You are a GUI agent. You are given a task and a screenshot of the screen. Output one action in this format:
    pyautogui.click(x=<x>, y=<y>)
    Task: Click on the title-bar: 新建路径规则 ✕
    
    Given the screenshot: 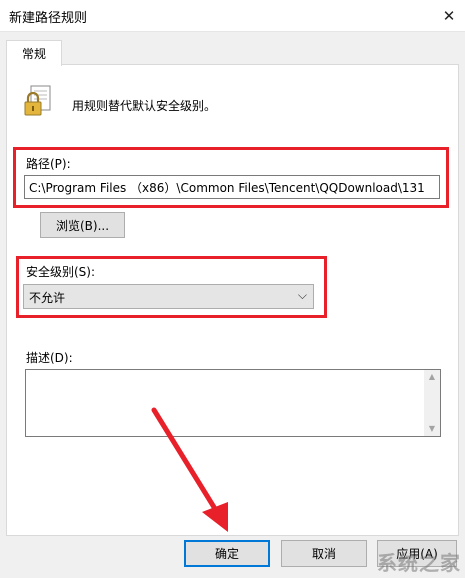 What is the action you would take?
    pyautogui.click(x=232, y=16)
    